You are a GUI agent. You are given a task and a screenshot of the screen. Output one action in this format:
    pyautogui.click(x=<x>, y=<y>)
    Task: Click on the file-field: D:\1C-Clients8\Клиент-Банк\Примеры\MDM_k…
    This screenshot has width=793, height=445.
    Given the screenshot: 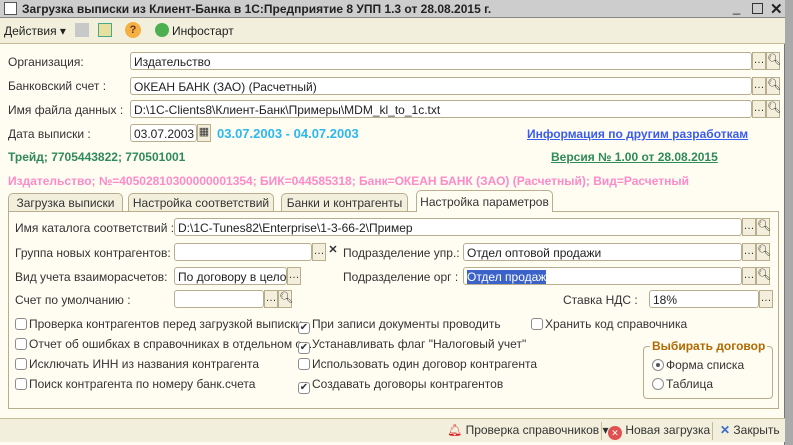 What is the action you would take?
    pyautogui.click(x=441, y=109)
    